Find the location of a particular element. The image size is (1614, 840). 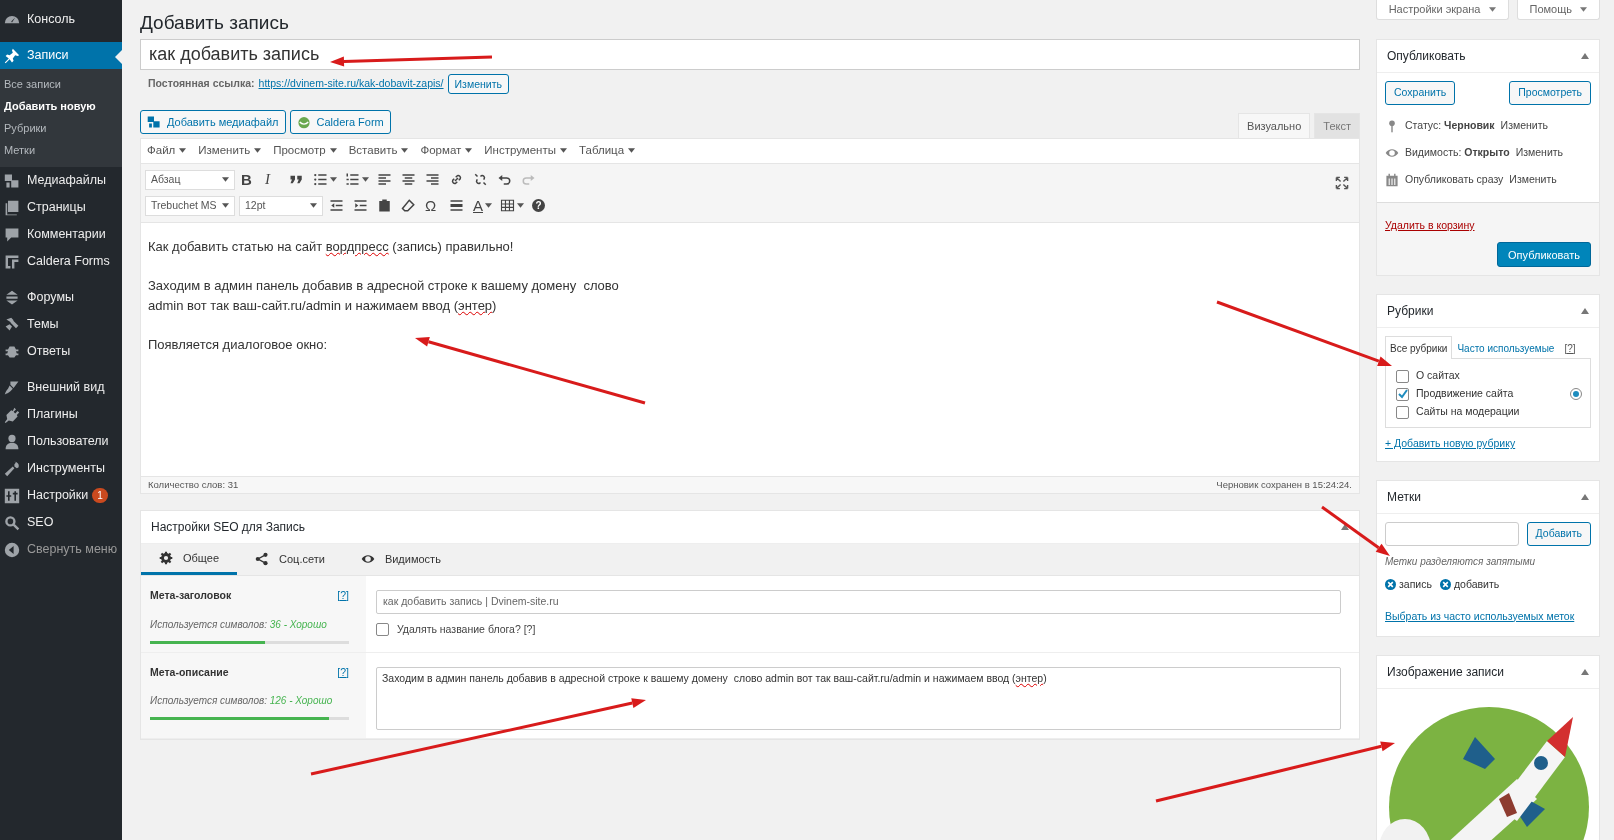

sidebar-item: Страницы is located at coordinates (61, 207).